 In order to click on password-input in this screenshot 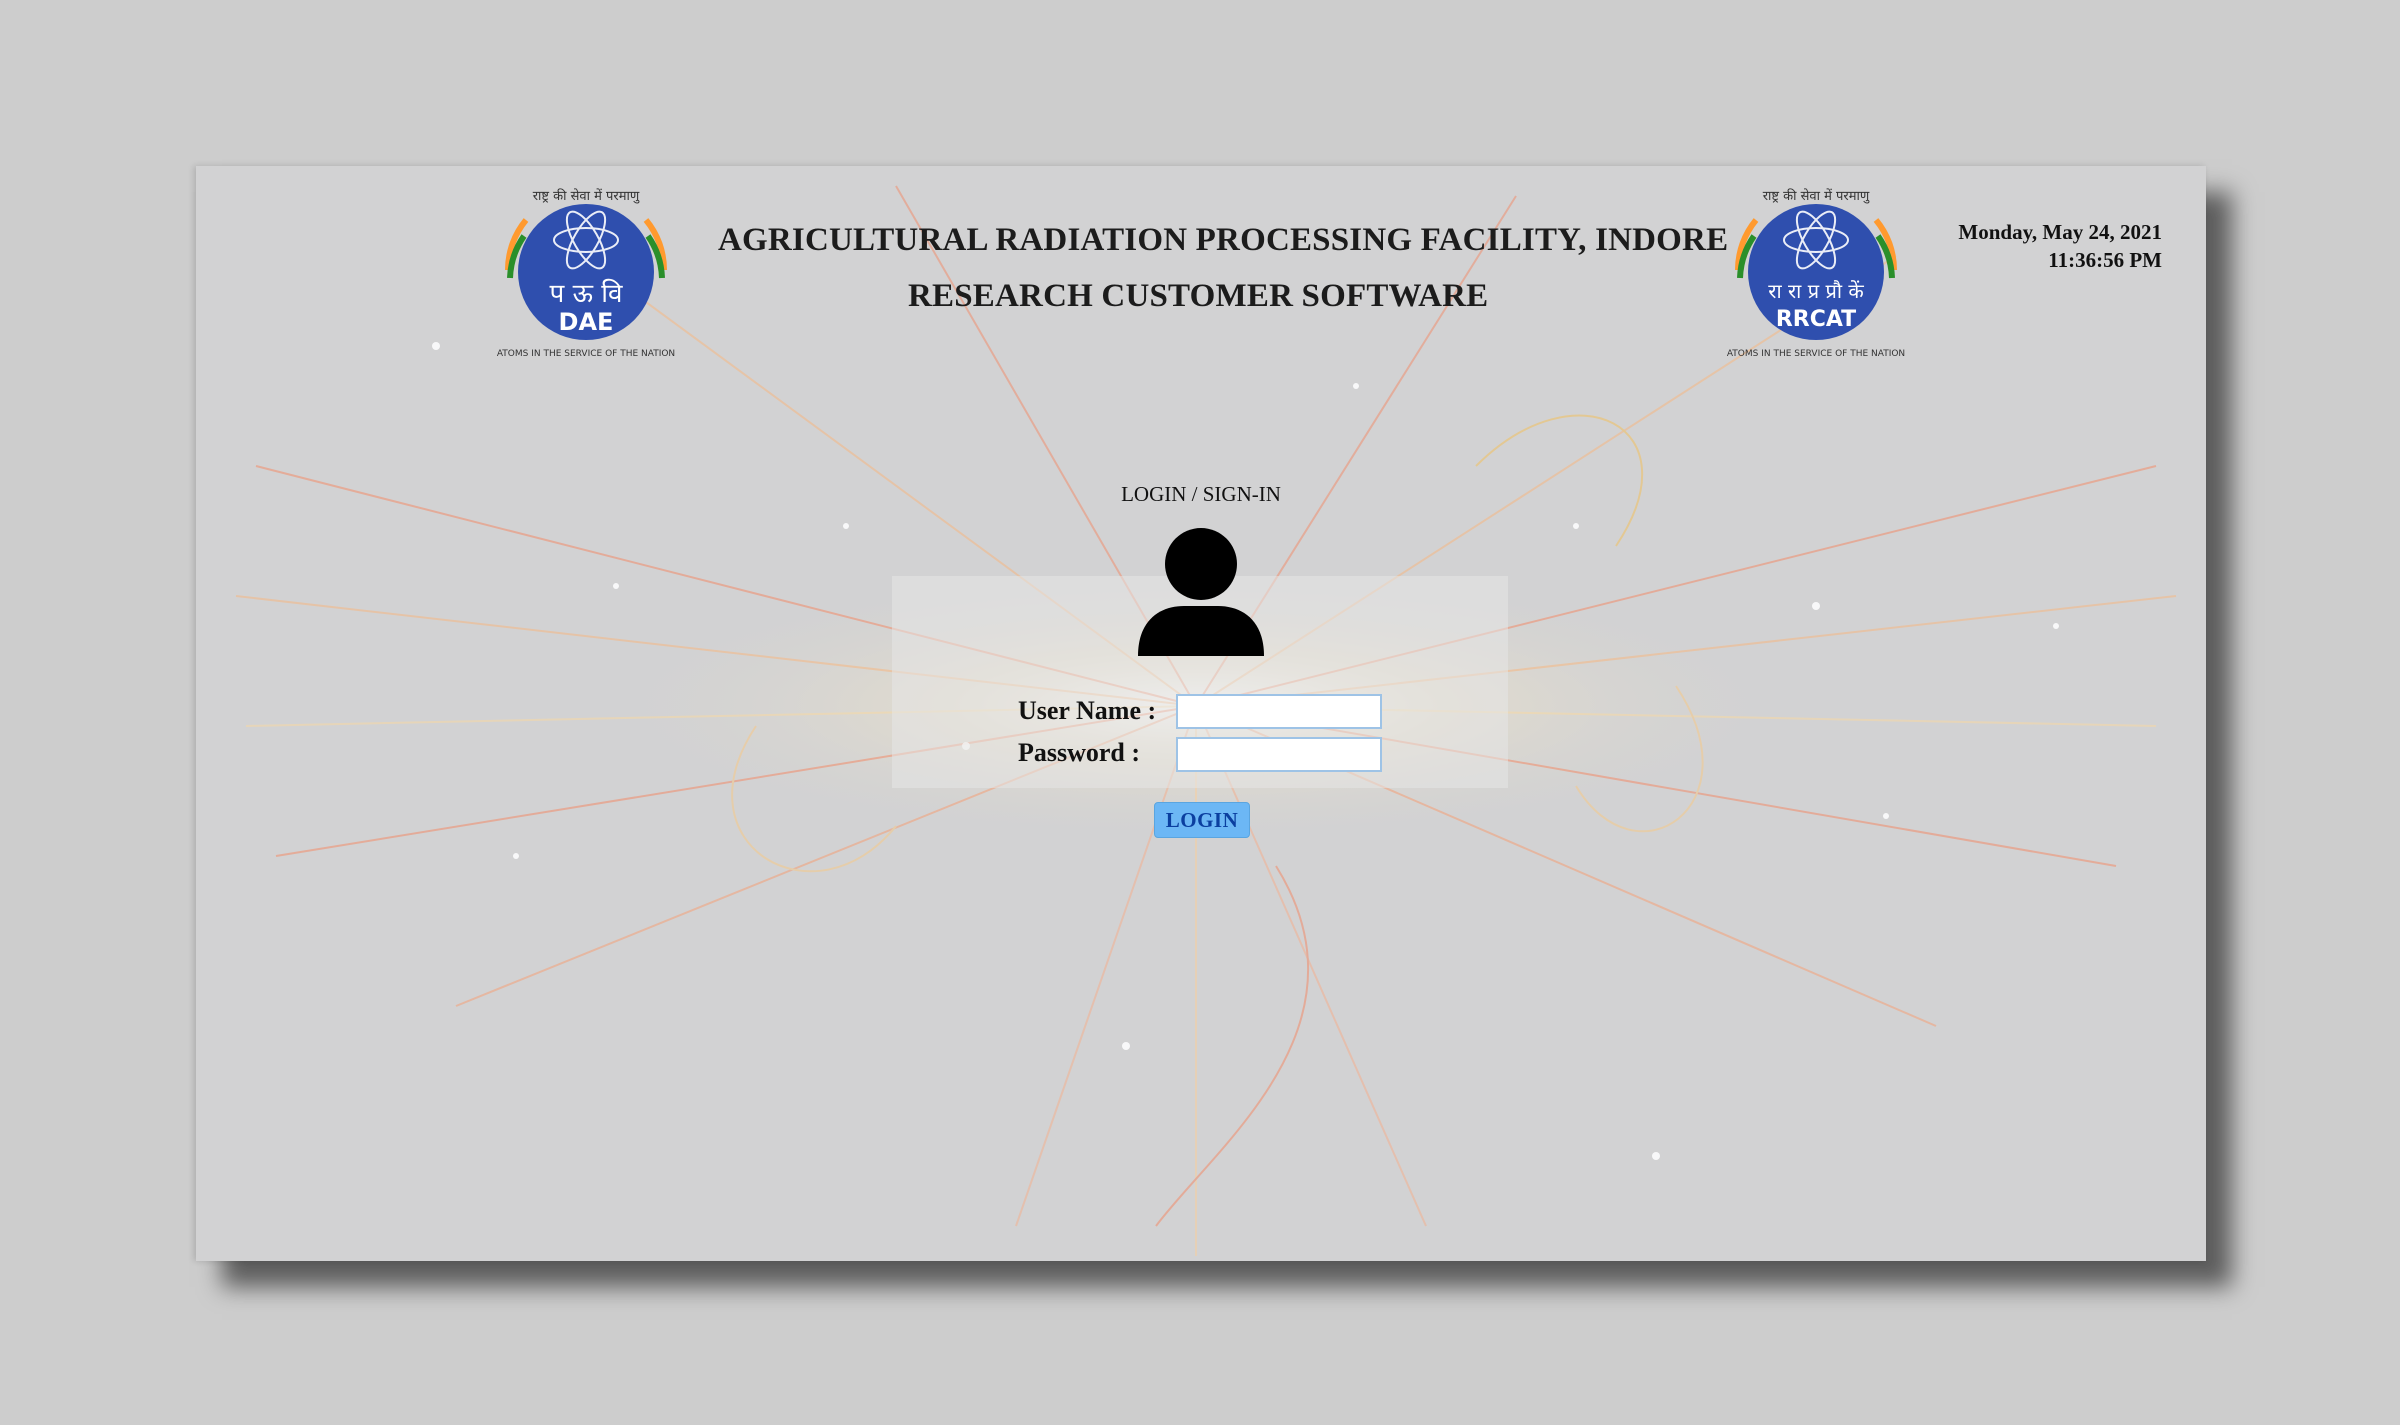, I will do `click(1279, 754)`.